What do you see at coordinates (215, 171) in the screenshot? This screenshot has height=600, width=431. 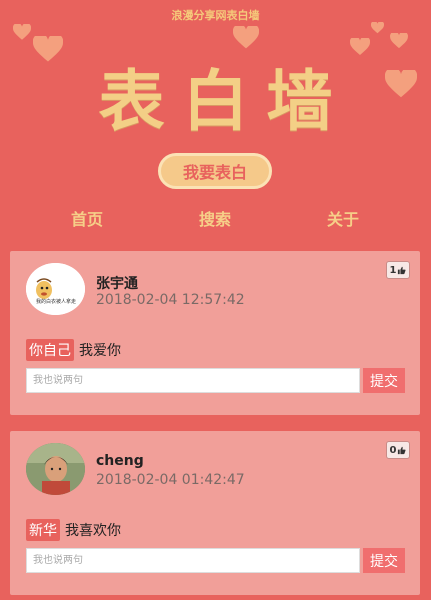 I see `confess-button: 我要表白` at bounding box center [215, 171].